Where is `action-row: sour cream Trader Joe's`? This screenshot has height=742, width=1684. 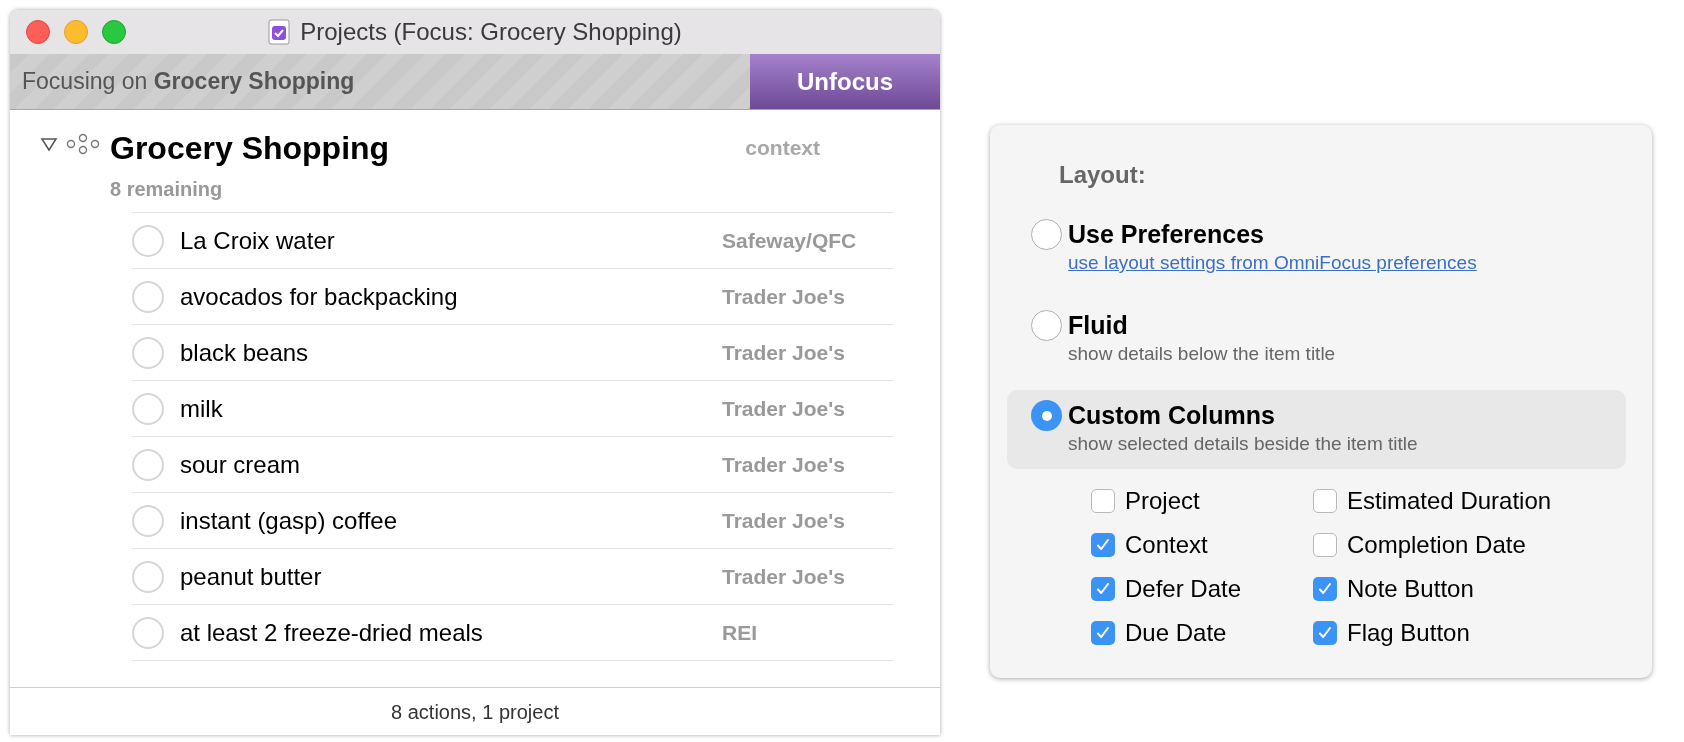
action-row: sour cream Trader Joe's is located at coordinates (513, 465).